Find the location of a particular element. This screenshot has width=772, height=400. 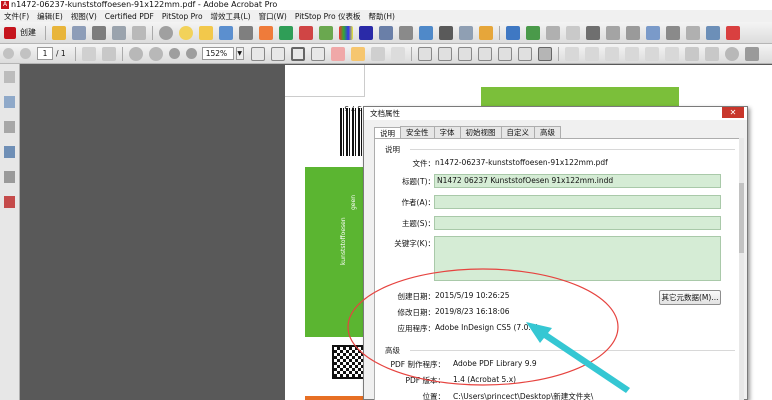

zoom-input: 152% is located at coordinates (217, 53).